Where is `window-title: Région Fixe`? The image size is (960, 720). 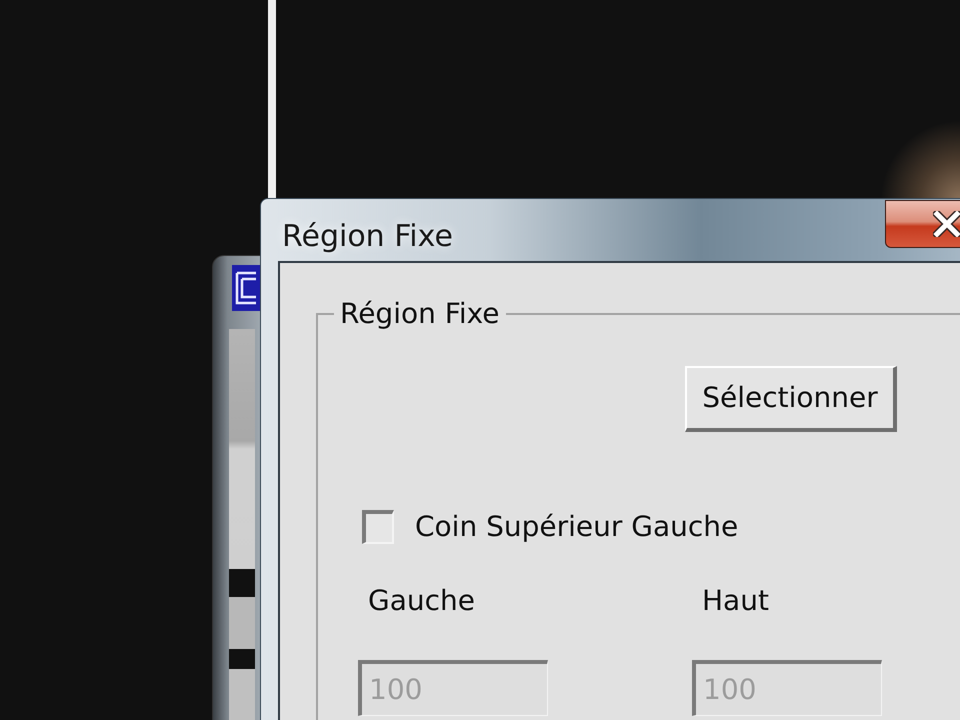
window-title: Région Fixe is located at coordinates (367, 237).